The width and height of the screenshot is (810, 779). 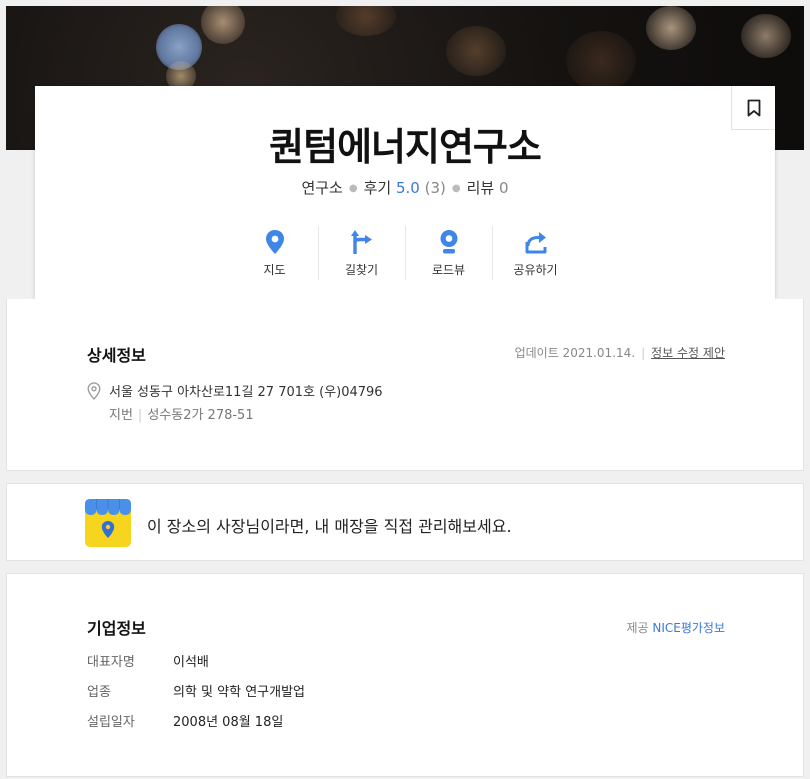 I want to click on place-title: 퀀텀에너지연구소, so click(x=405, y=147).